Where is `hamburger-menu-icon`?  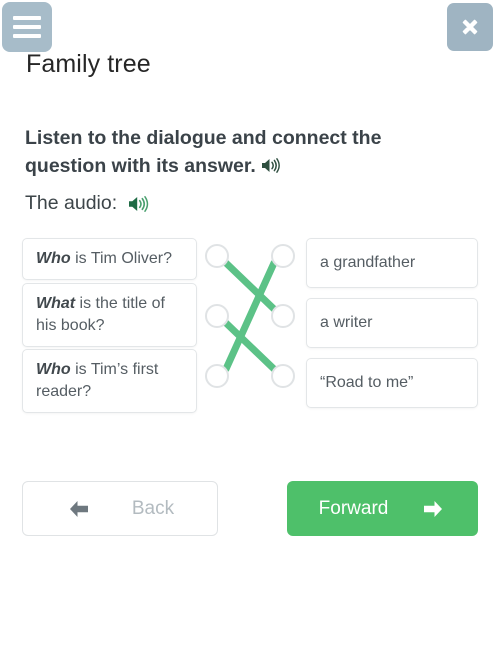
hamburger-menu-icon is located at coordinates (27, 18).